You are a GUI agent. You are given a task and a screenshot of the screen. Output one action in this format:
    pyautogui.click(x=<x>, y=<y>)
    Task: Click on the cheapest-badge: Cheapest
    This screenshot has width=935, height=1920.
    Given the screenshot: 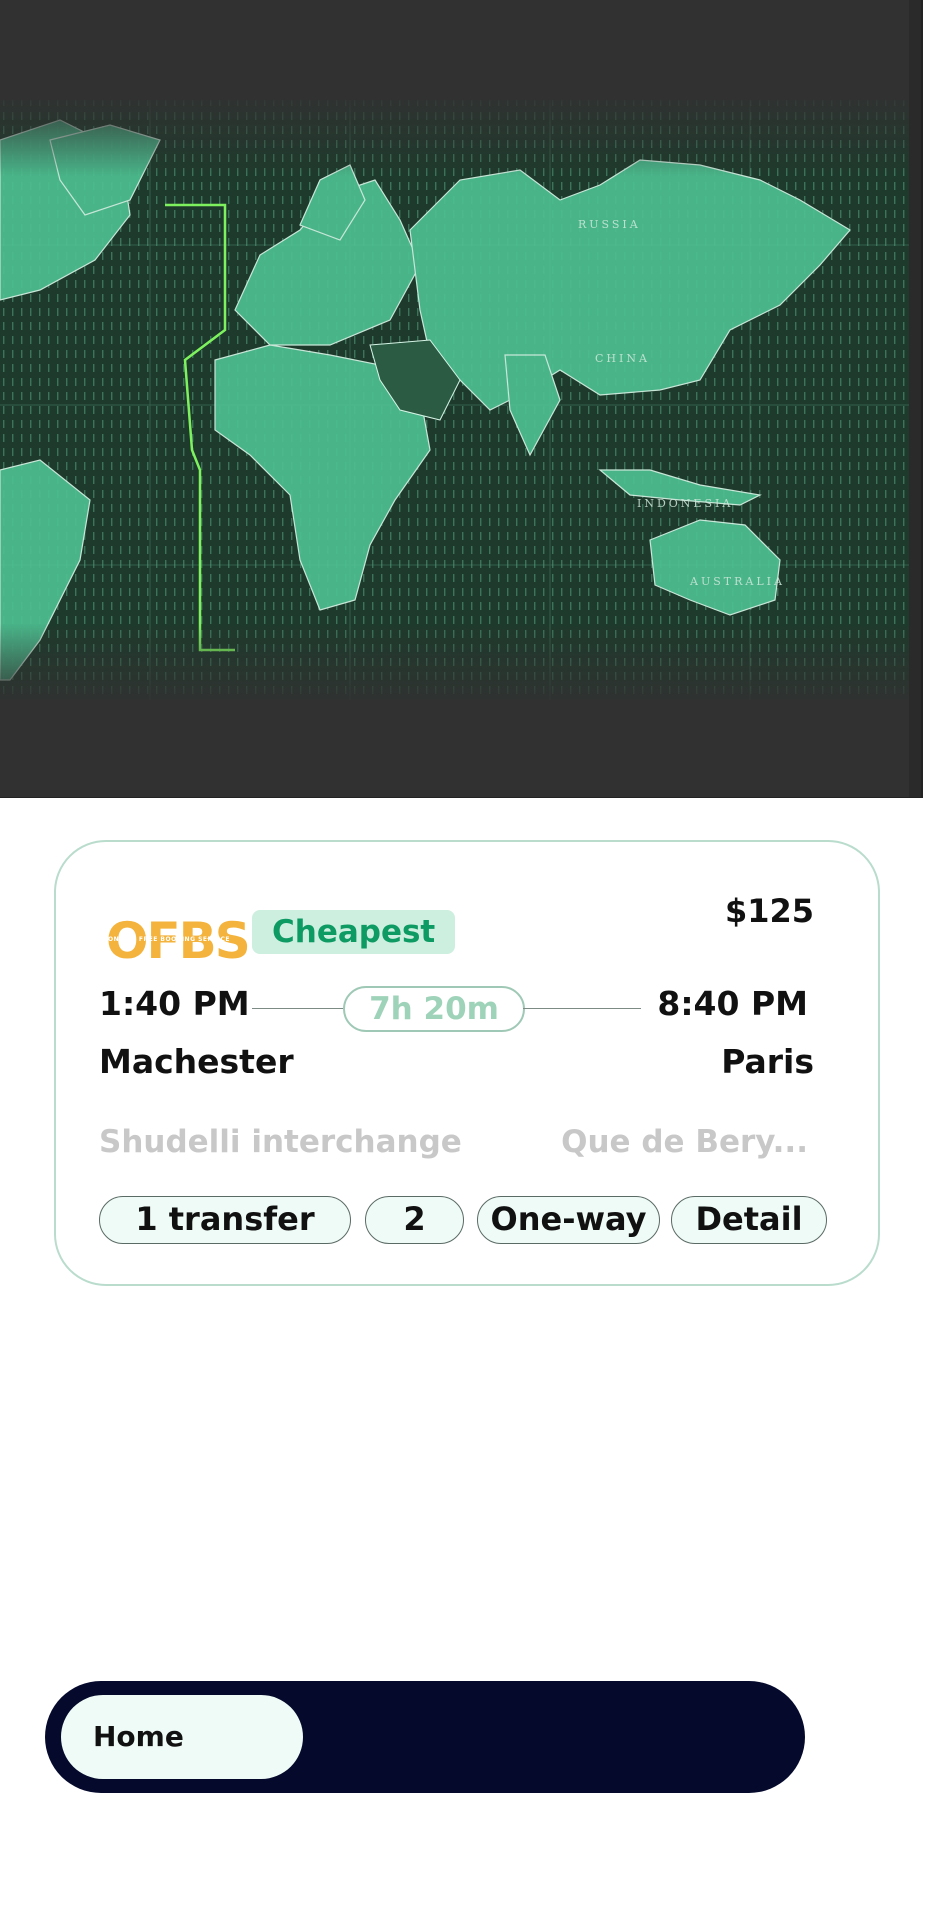 What is the action you would take?
    pyautogui.click(x=354, y=932)
    